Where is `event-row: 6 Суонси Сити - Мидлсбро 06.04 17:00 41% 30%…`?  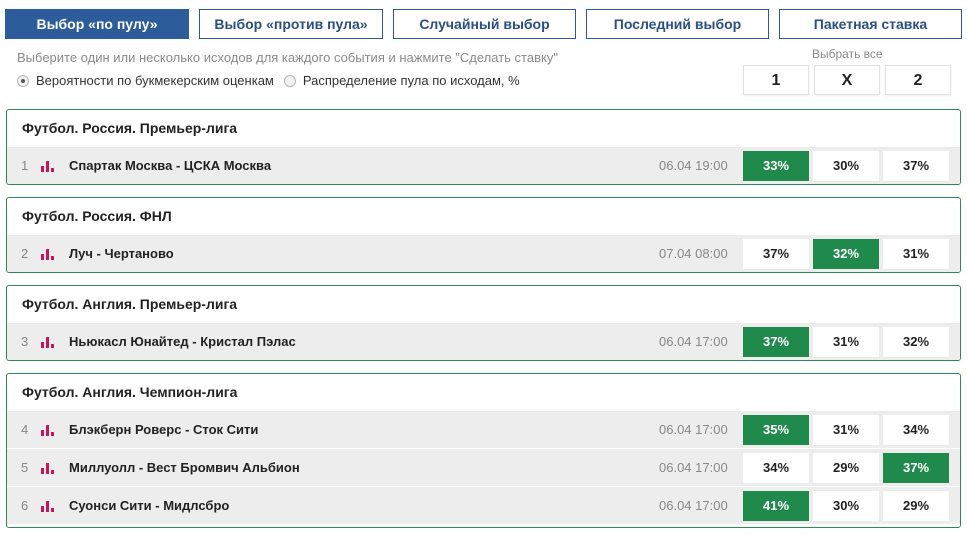
event-row: 6 Суонси Сити - Мидлсбро 06.04 17:00 41% 30%… is located at coordinates (483, 505).